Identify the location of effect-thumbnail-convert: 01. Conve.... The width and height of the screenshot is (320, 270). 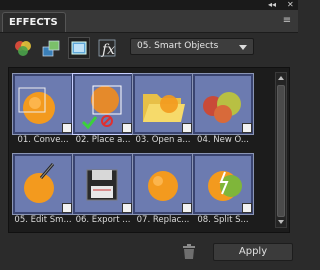
(43, 110).